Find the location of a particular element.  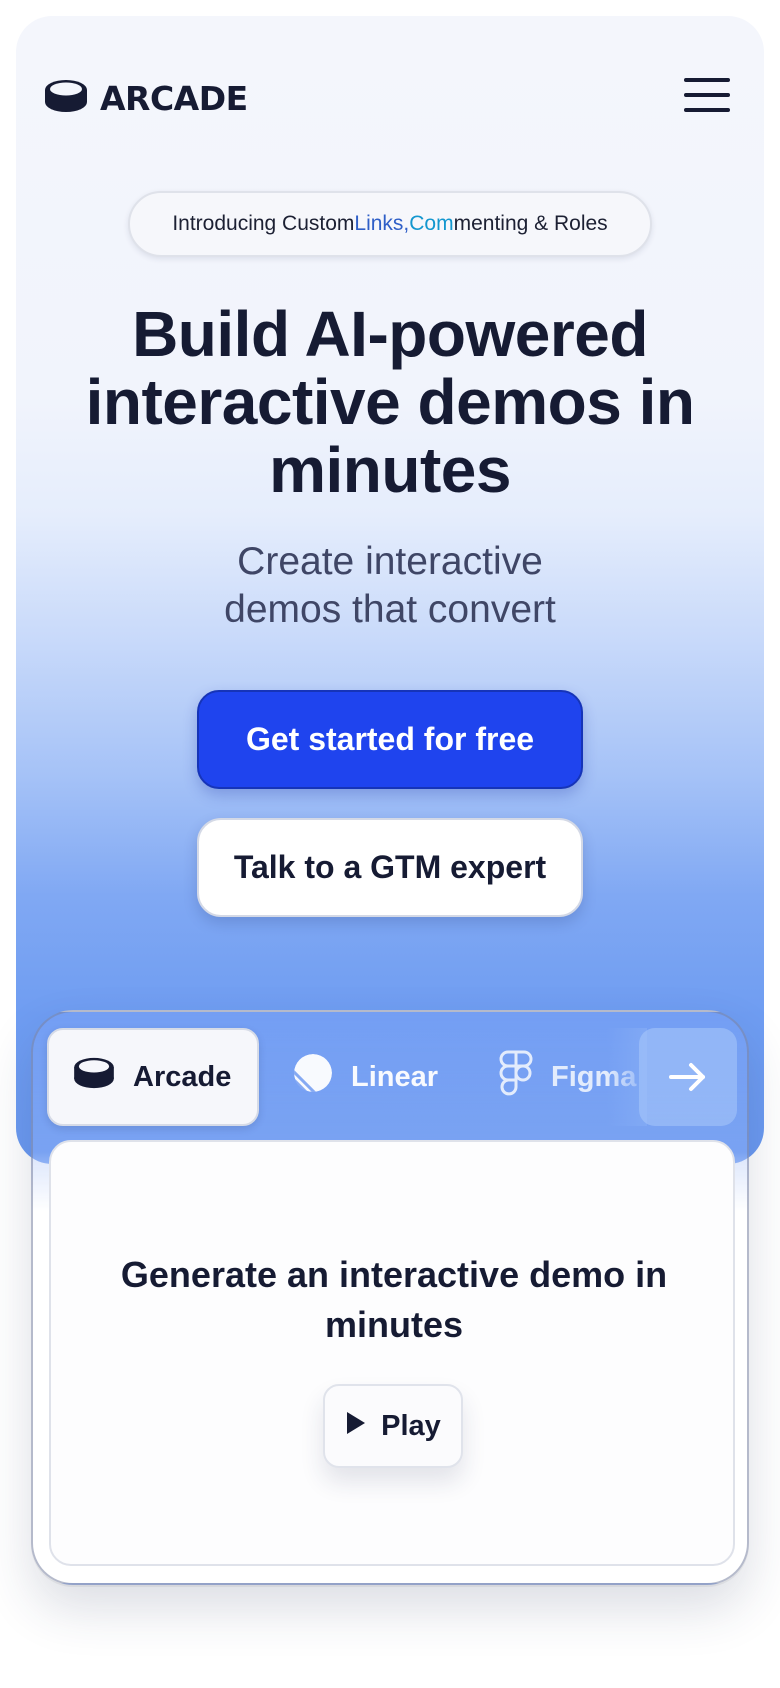

logo: ARCADE is located at coordinates (146, 98).